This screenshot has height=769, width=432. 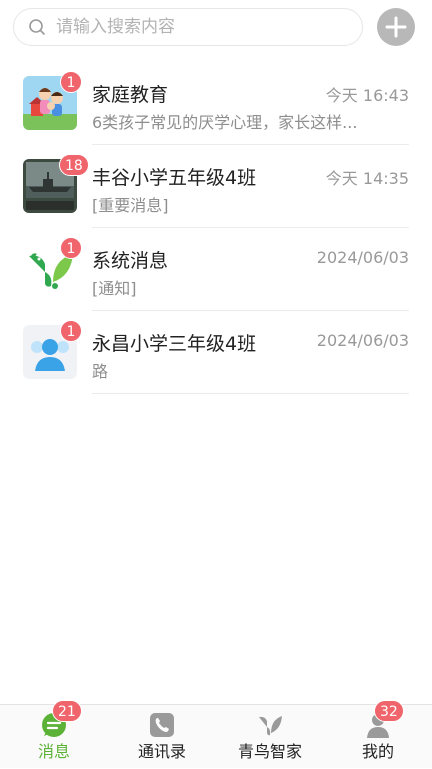 I want to click on conversation-preview: [重要消息], so click(x=130, y=205).